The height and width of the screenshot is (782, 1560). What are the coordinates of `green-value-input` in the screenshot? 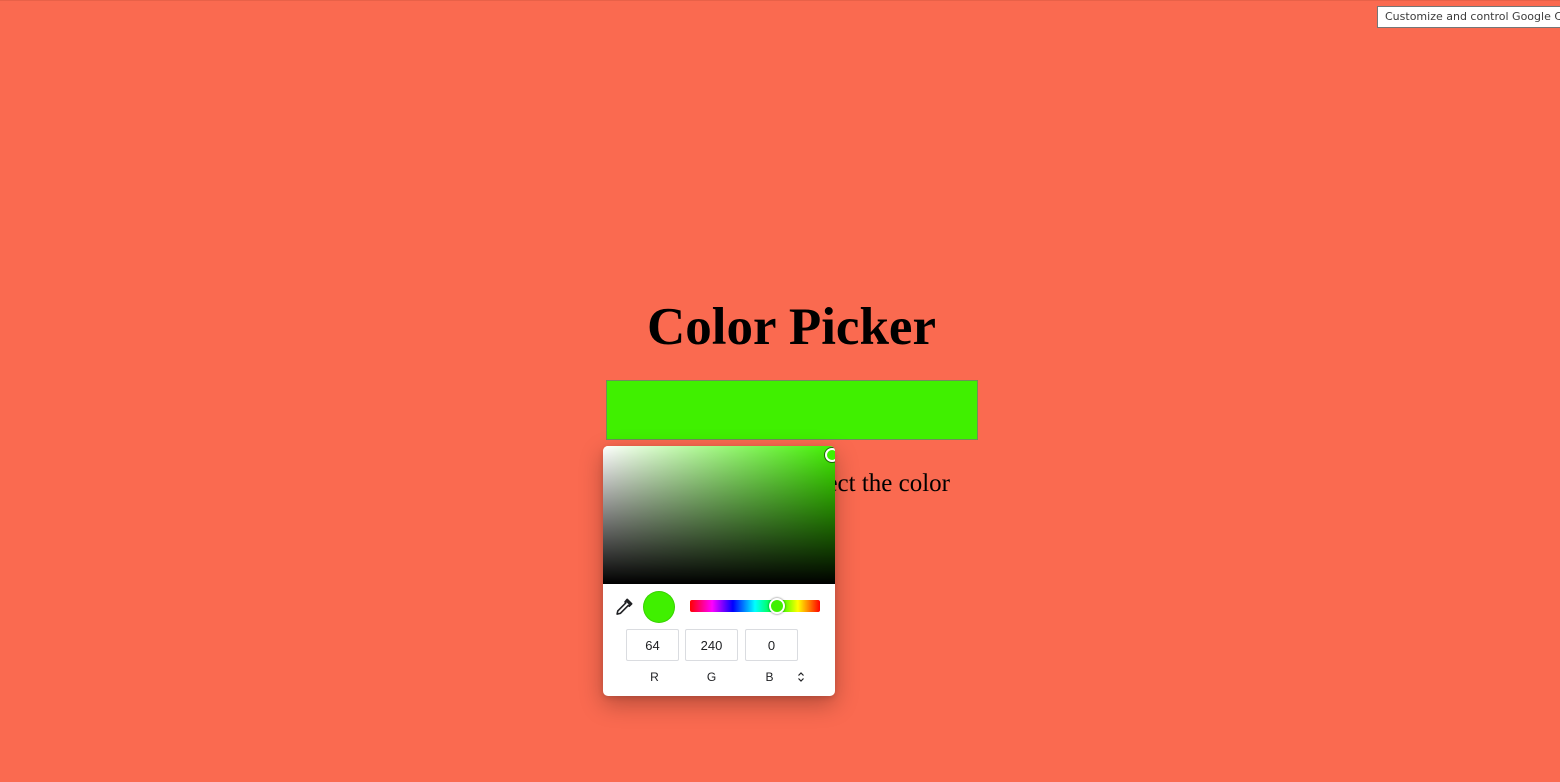 It's located at (711, 645).